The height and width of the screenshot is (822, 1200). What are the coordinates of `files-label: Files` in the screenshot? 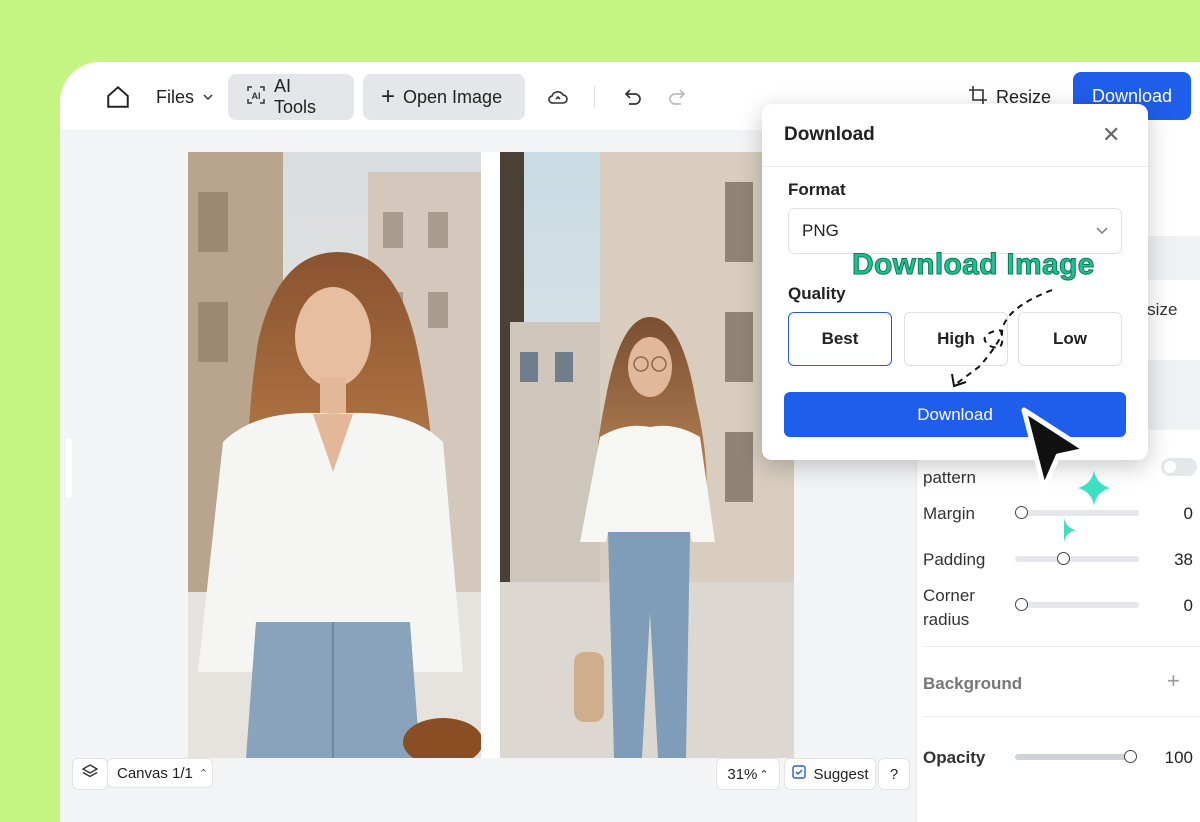 It's located at (175, 96).